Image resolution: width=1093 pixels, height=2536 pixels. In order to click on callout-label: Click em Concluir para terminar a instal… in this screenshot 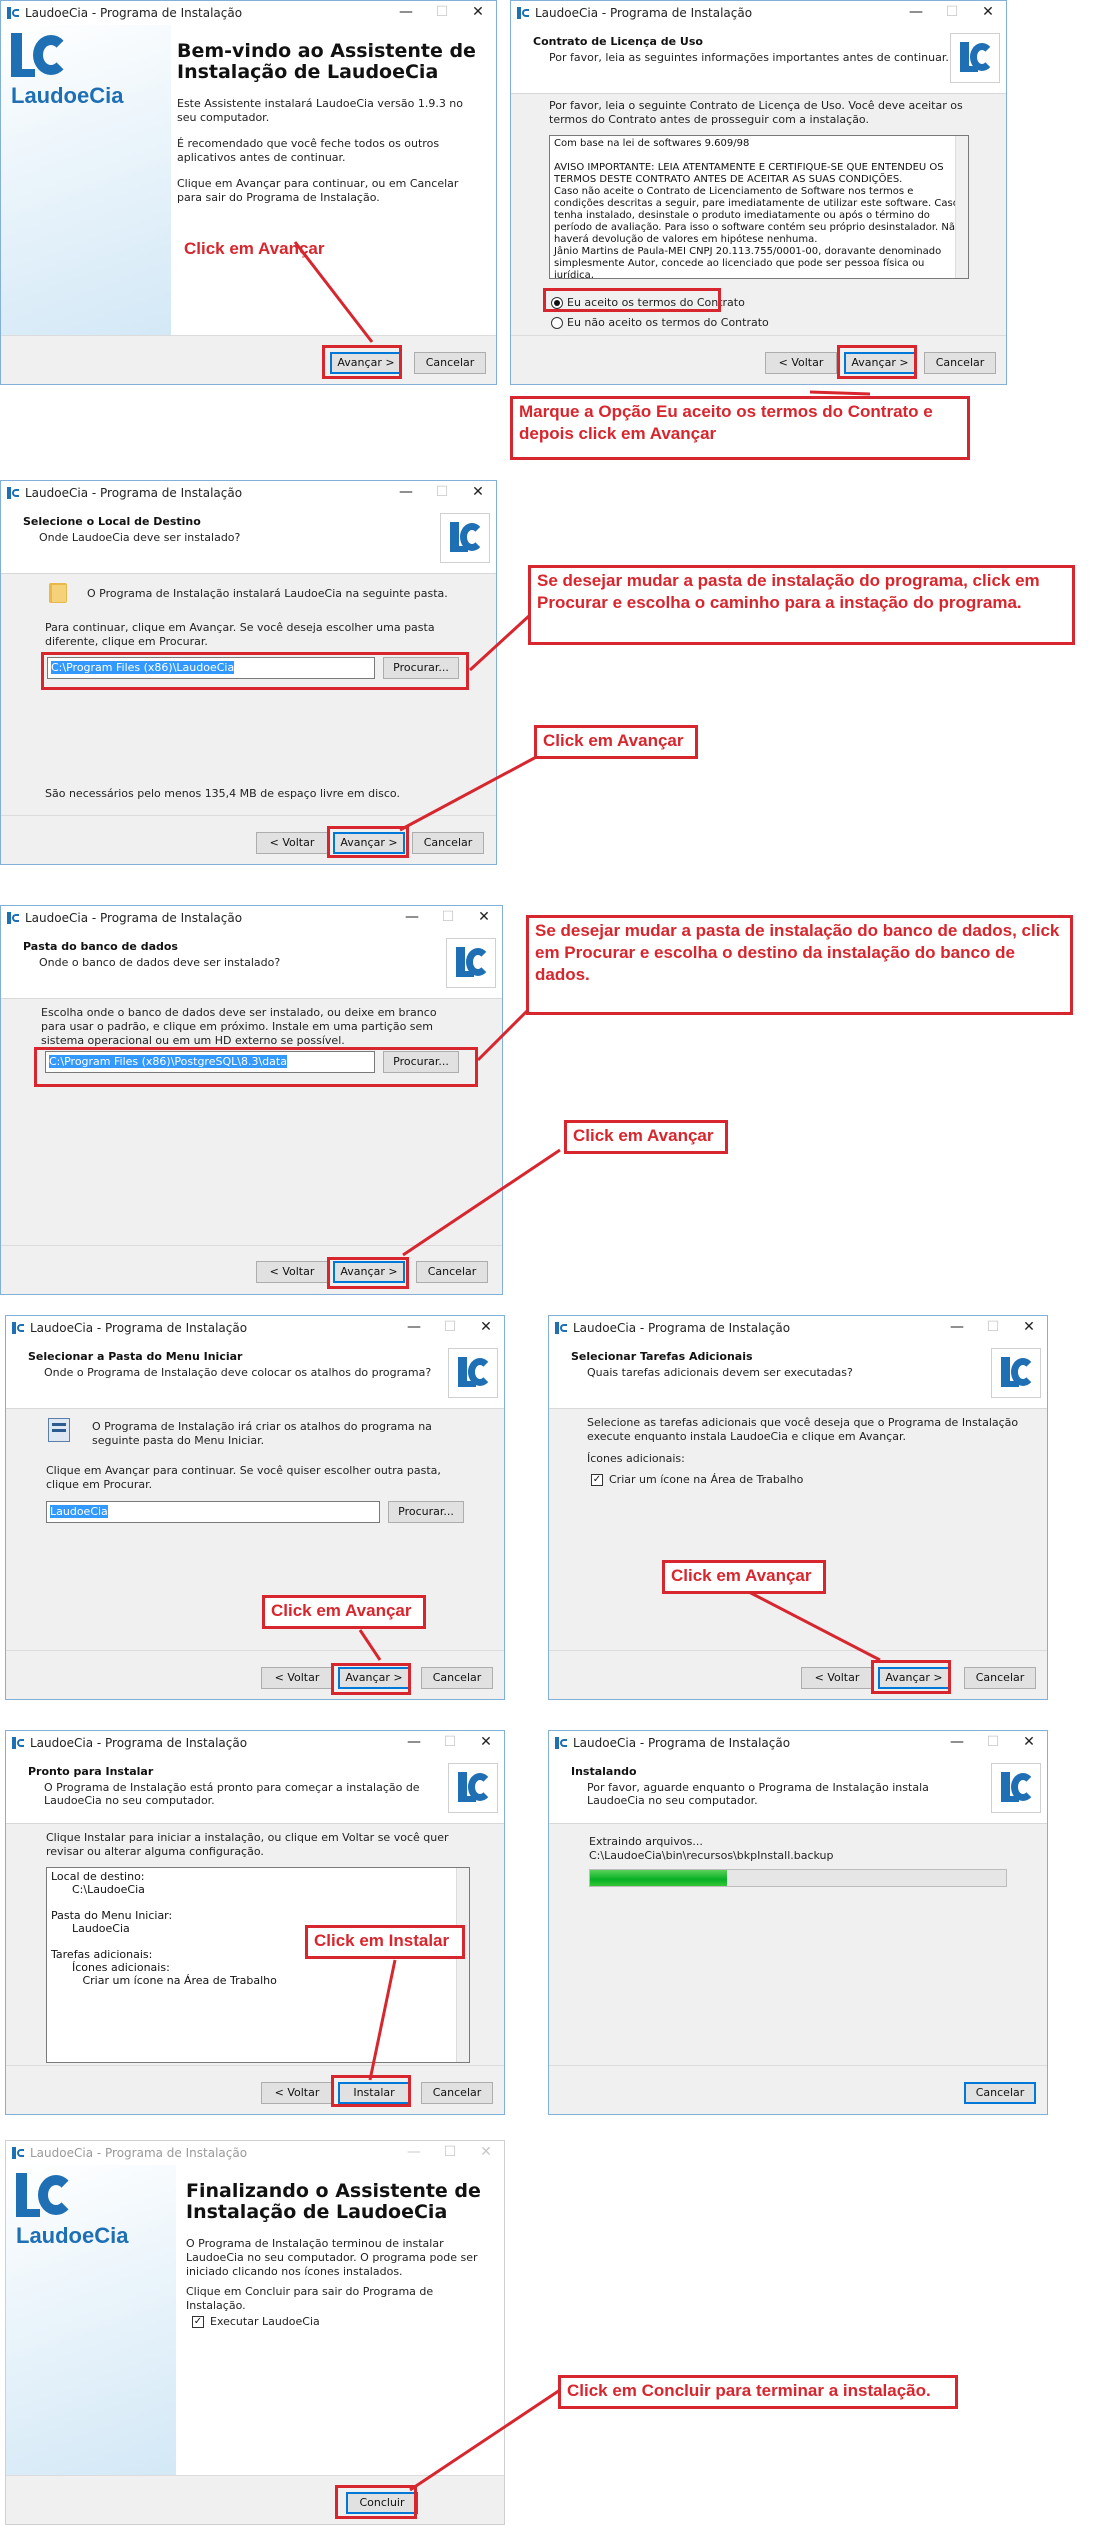, I will do `click(758, 2392)`.